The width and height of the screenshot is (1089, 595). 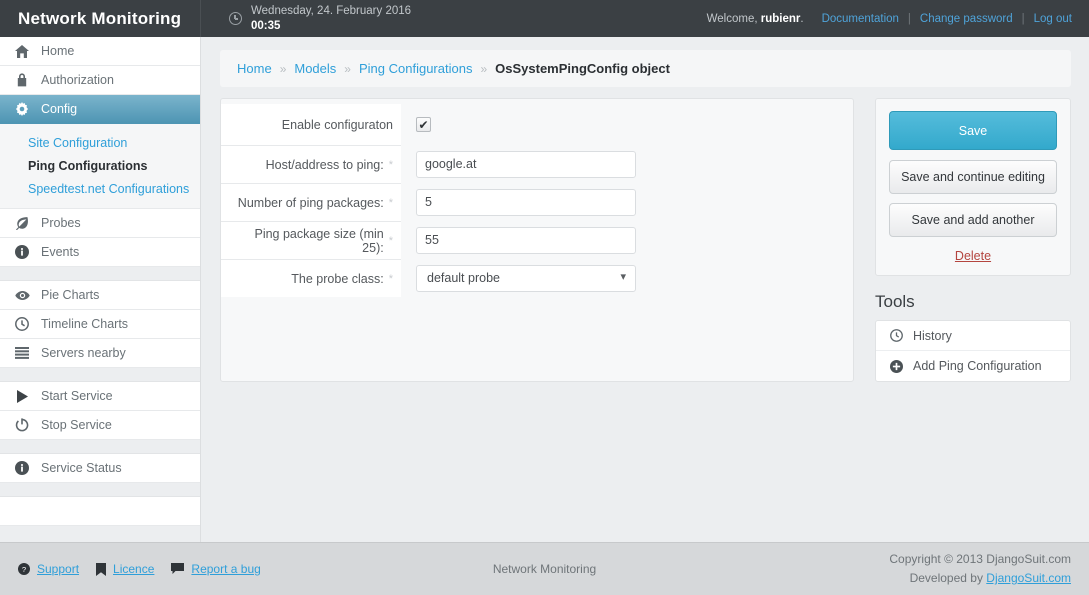 I want to click on tool-item-history: History, so click(x=973, y=336).